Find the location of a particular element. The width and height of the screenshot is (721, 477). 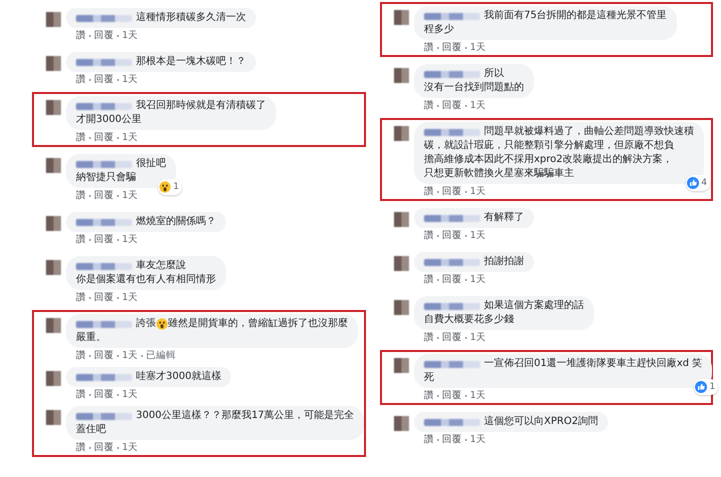

comment-text: 那根本是一塊木碳吧！？ is located at coordinates (191, 62).